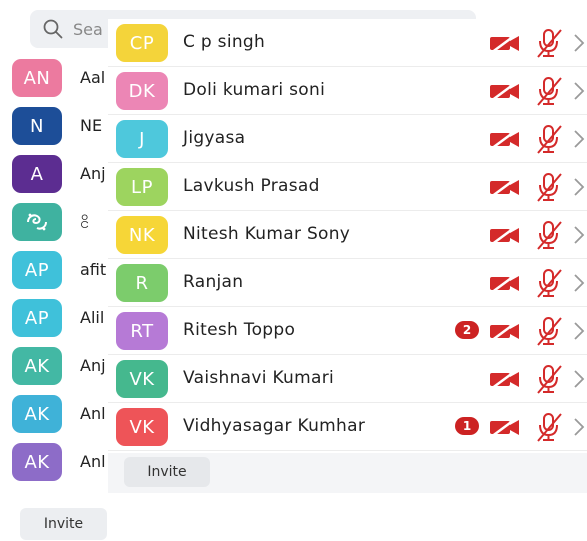 The width and height of the screenshot is (587, 541). Describe the element at coordinates (37, 222) in the screenshot. I see `swirl-logo-avatar` at that location.